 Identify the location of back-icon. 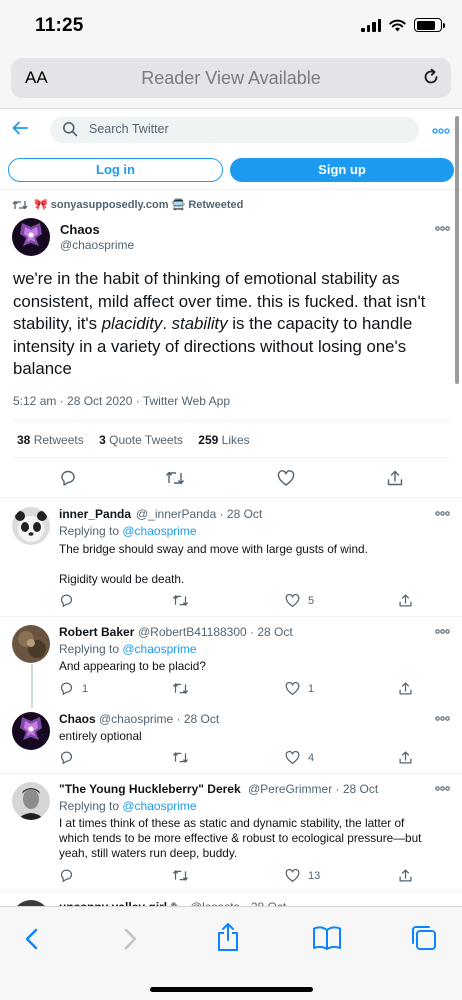
(32, 939).